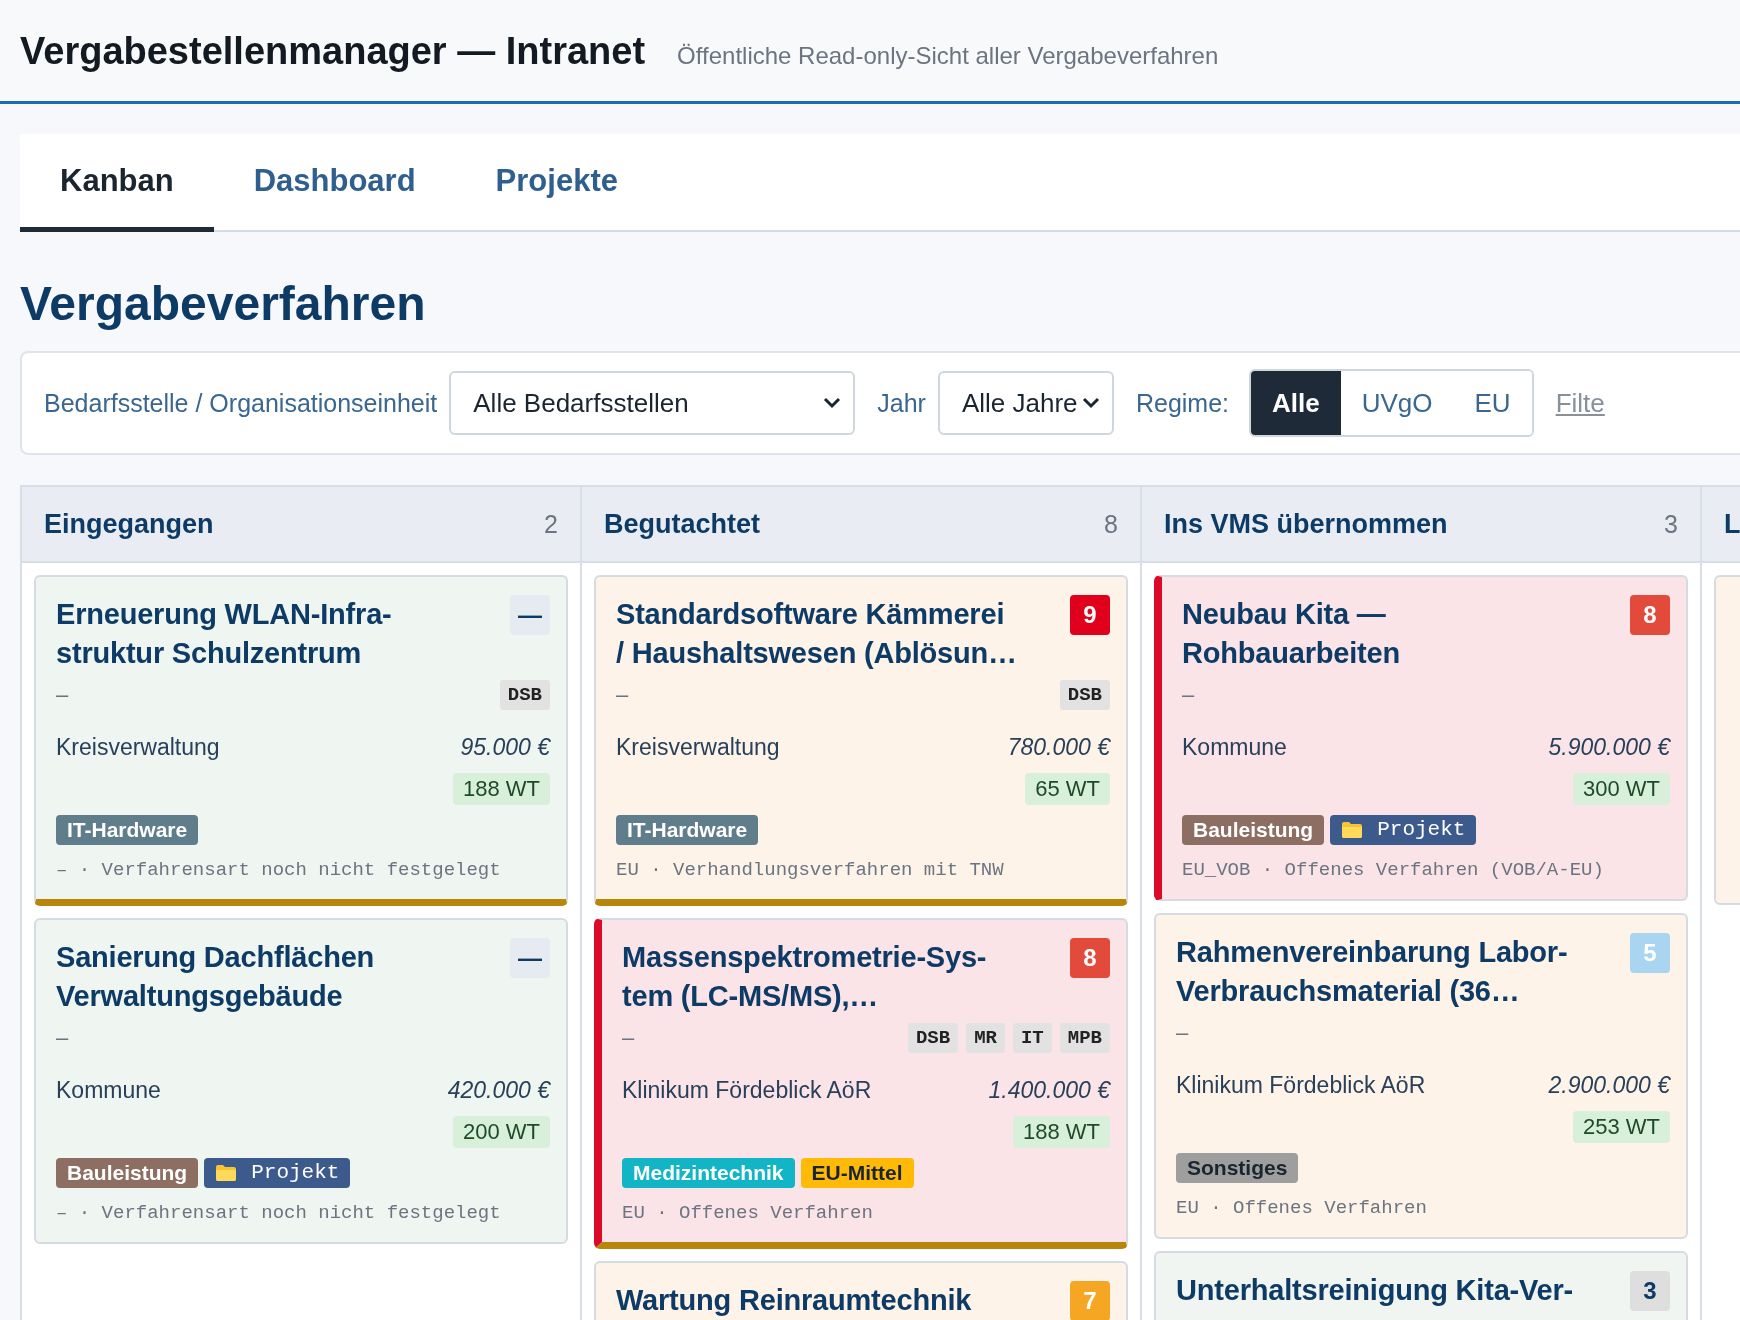 The height and width of the screenshot is (1320, 1740). Describe the element at coordinates (1421, 738) in the screenshot. I see `procurement-card: Neubau Kita — Rohbauarbeiten 8 – Kommune 5.900.000 € 300 WT Bauleistung Projekt EU_VOB · Offenes Verfahren (VOB/A-EU)` at that location.